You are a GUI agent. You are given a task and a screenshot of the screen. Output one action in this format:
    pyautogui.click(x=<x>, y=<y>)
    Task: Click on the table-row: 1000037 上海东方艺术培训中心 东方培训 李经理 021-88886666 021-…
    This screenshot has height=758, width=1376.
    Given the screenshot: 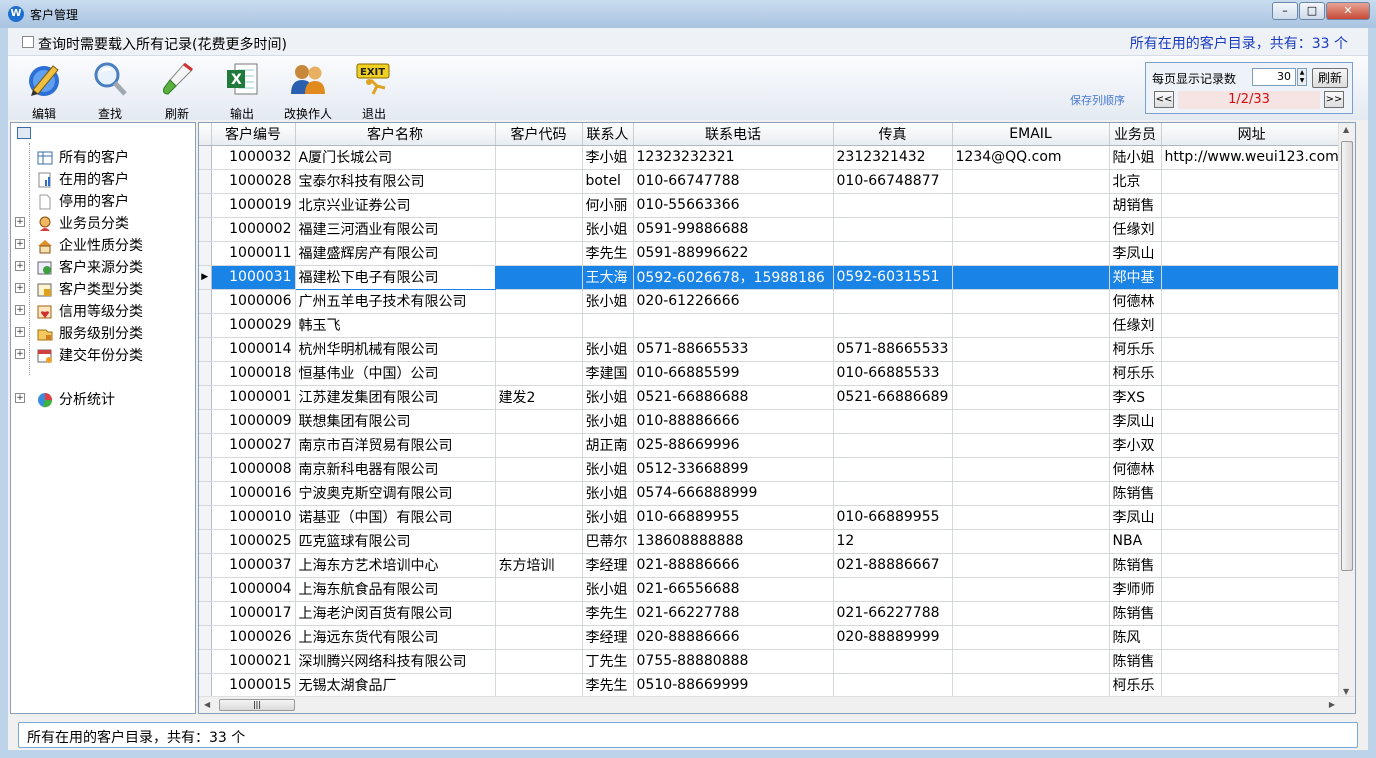 What is the action you would take?
    pyautogui.click(x=771, y=565)
    